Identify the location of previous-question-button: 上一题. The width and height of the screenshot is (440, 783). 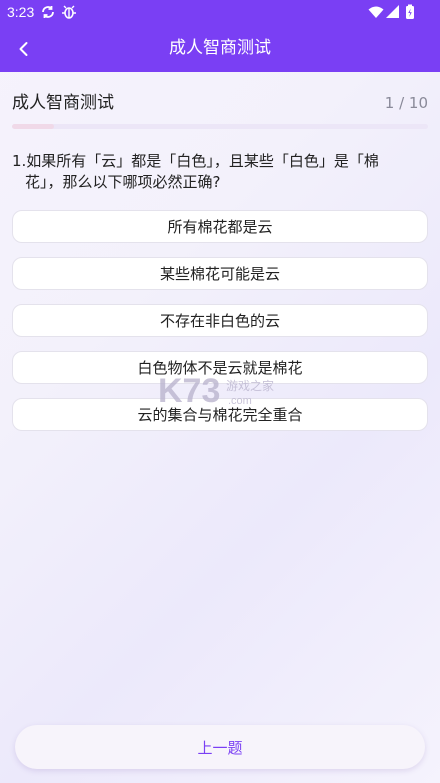
(220, 747).